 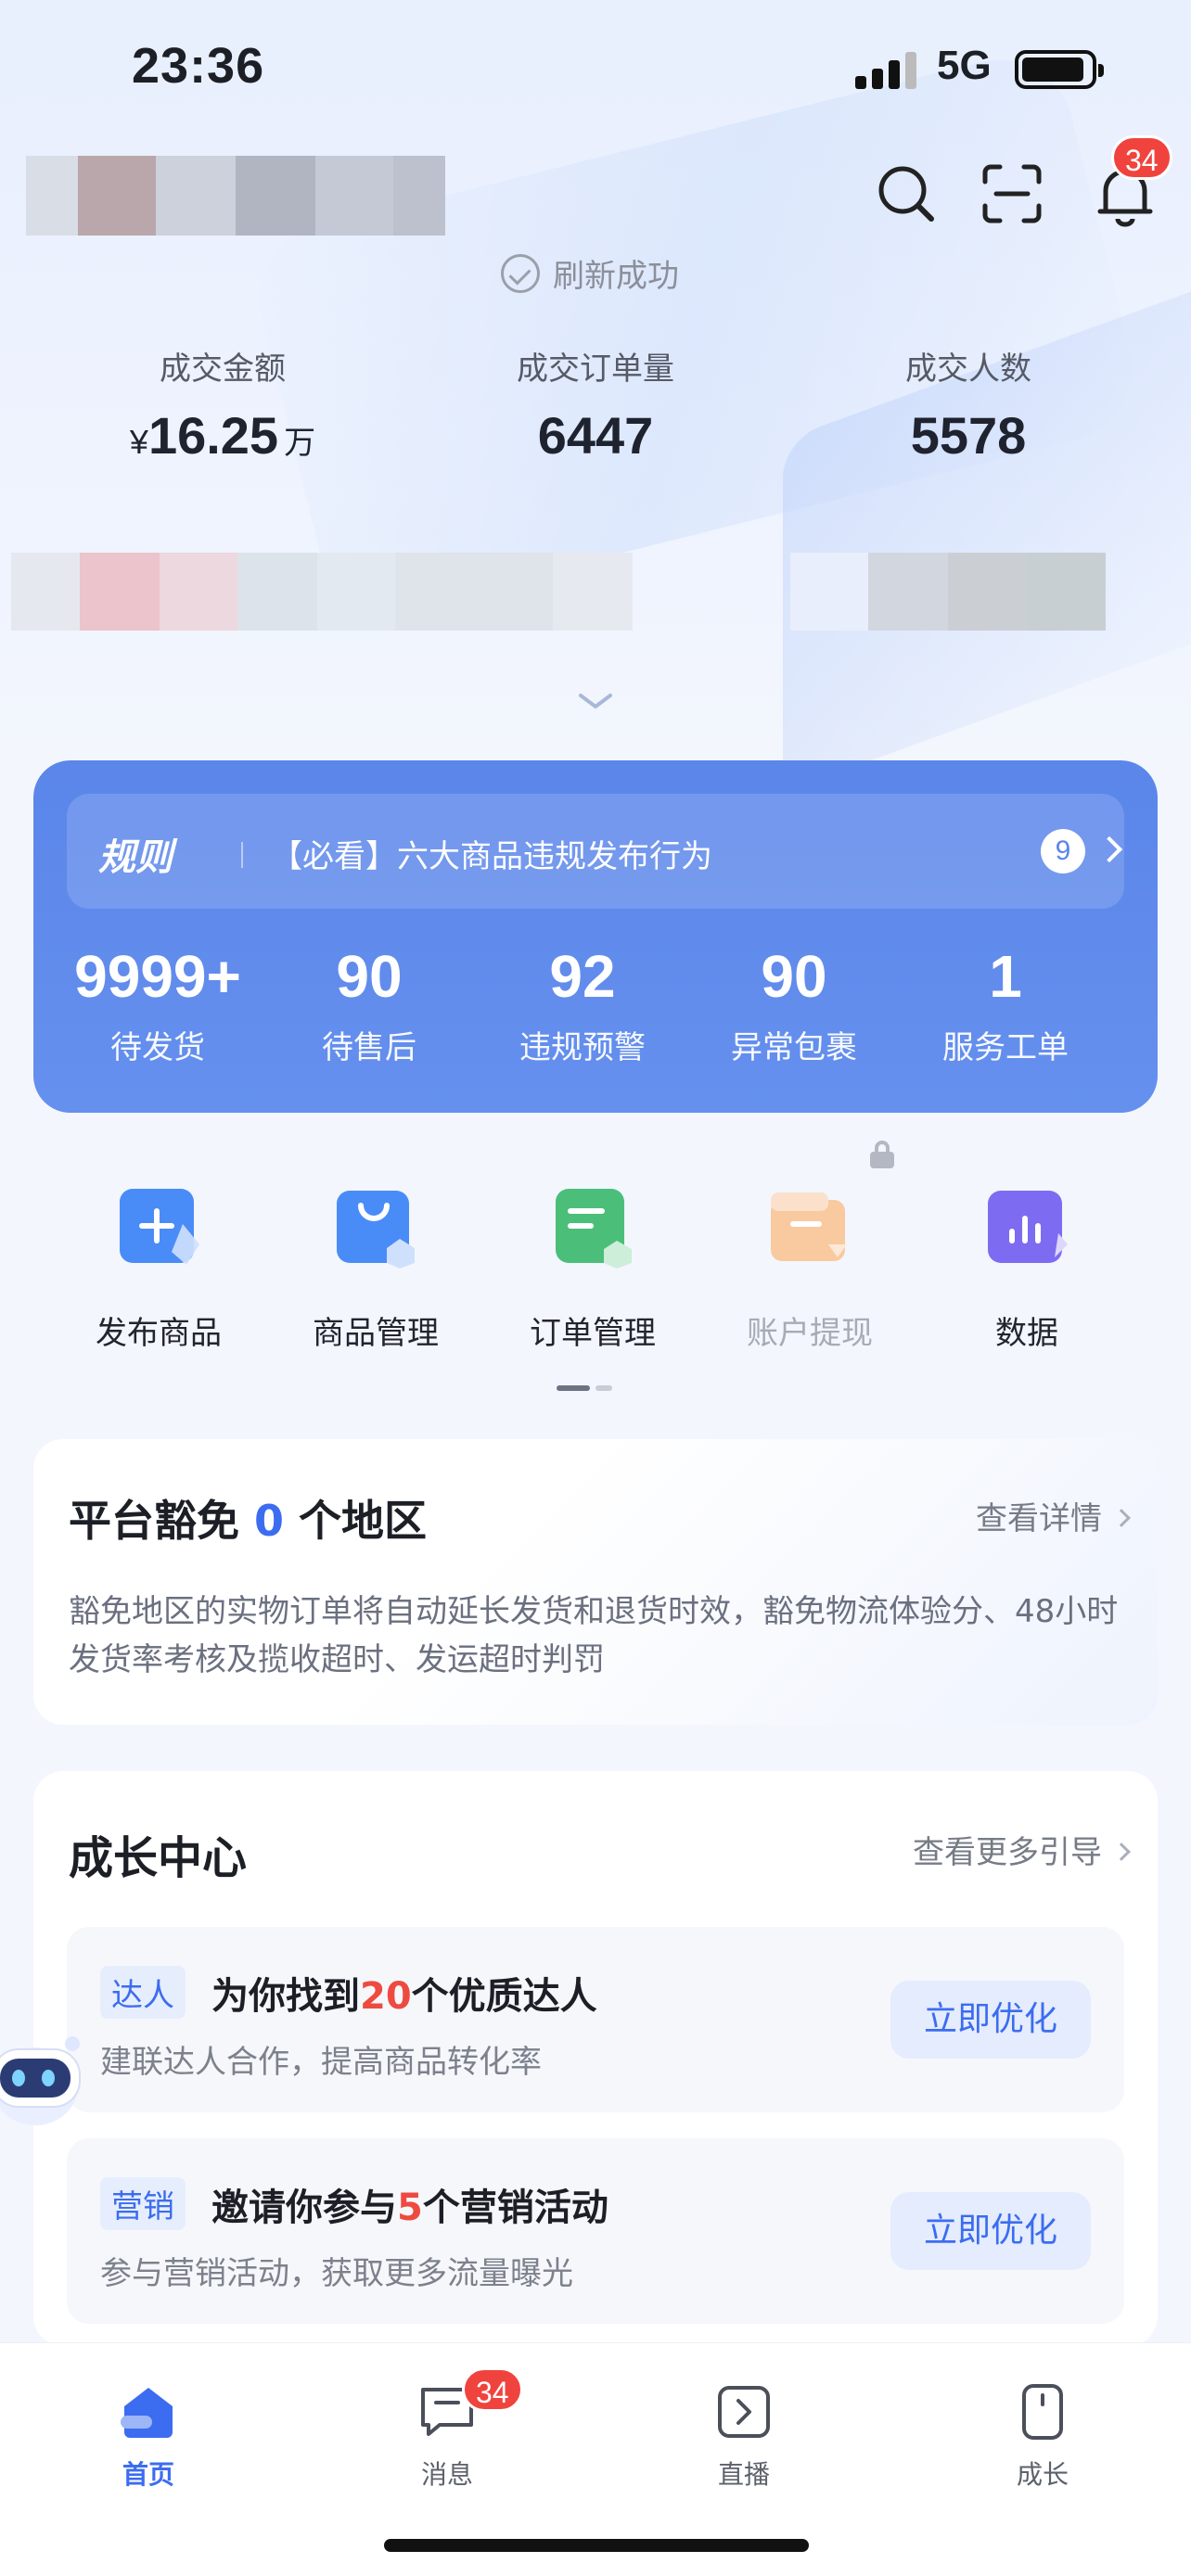 I want to click on rules-count-badge: 9, so click(x=1063, y=851).